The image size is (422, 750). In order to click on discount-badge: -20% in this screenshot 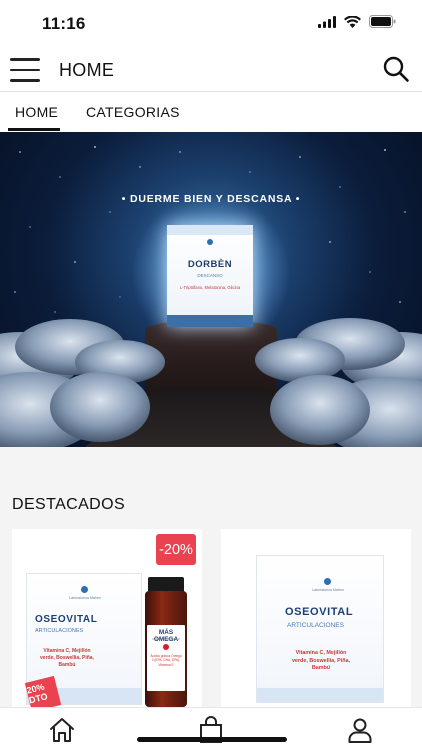, I will do `click(176, 549)`.